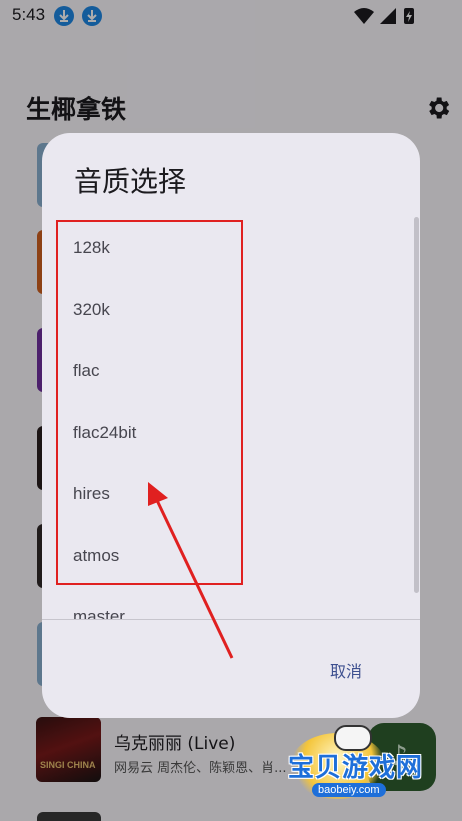  What do you see at coordinates (130, 181) in the screenshot?
I see `dialog-title: 音质选择` at bounding box center [130, 181].